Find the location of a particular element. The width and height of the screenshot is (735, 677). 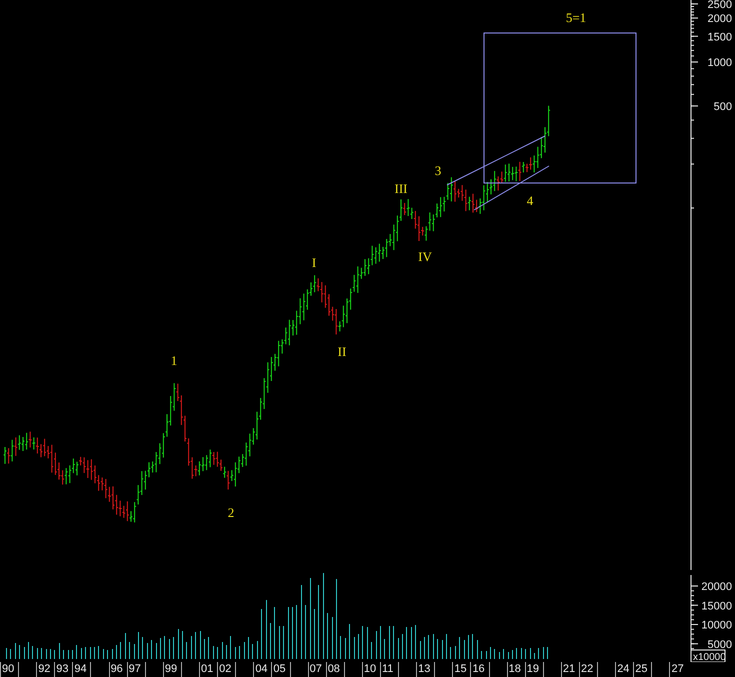

year-label: 01 is located at coordinates (208, 669).